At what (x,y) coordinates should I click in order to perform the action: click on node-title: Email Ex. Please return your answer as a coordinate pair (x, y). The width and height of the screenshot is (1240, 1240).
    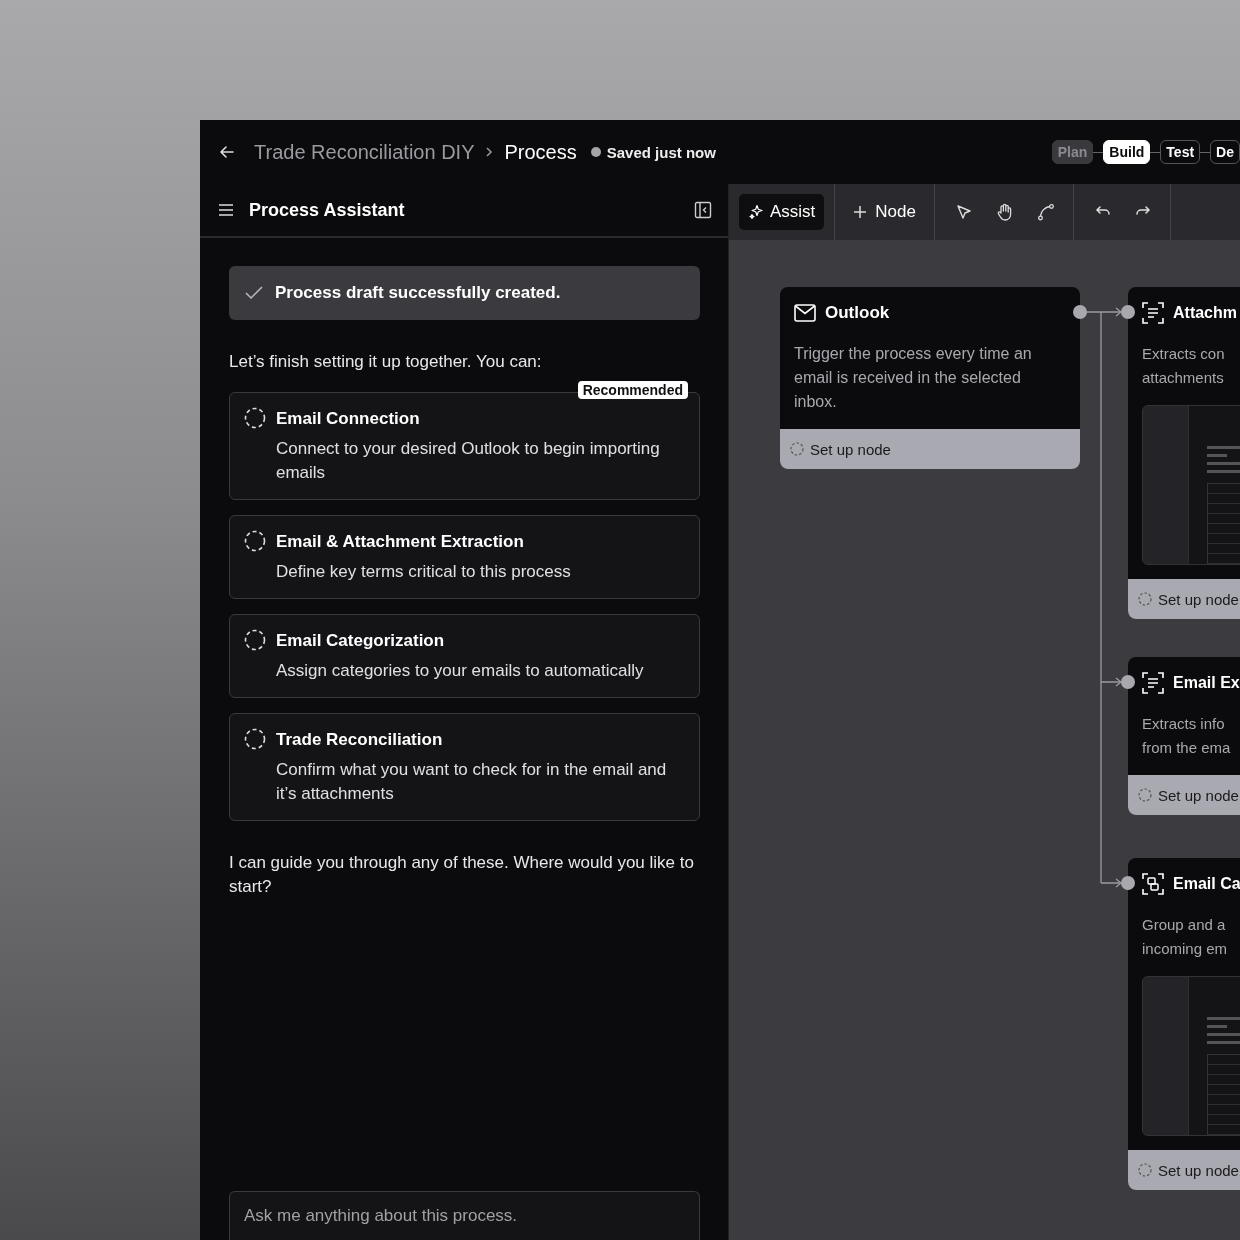
    Looking at the image, I should click on (1206, 683).